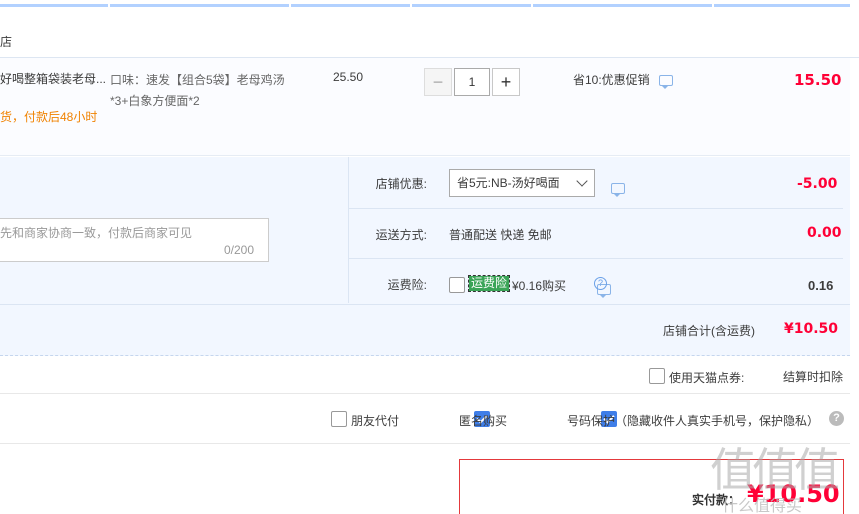  I want to click on watermark-logo: 值值值, so click(775, 470).